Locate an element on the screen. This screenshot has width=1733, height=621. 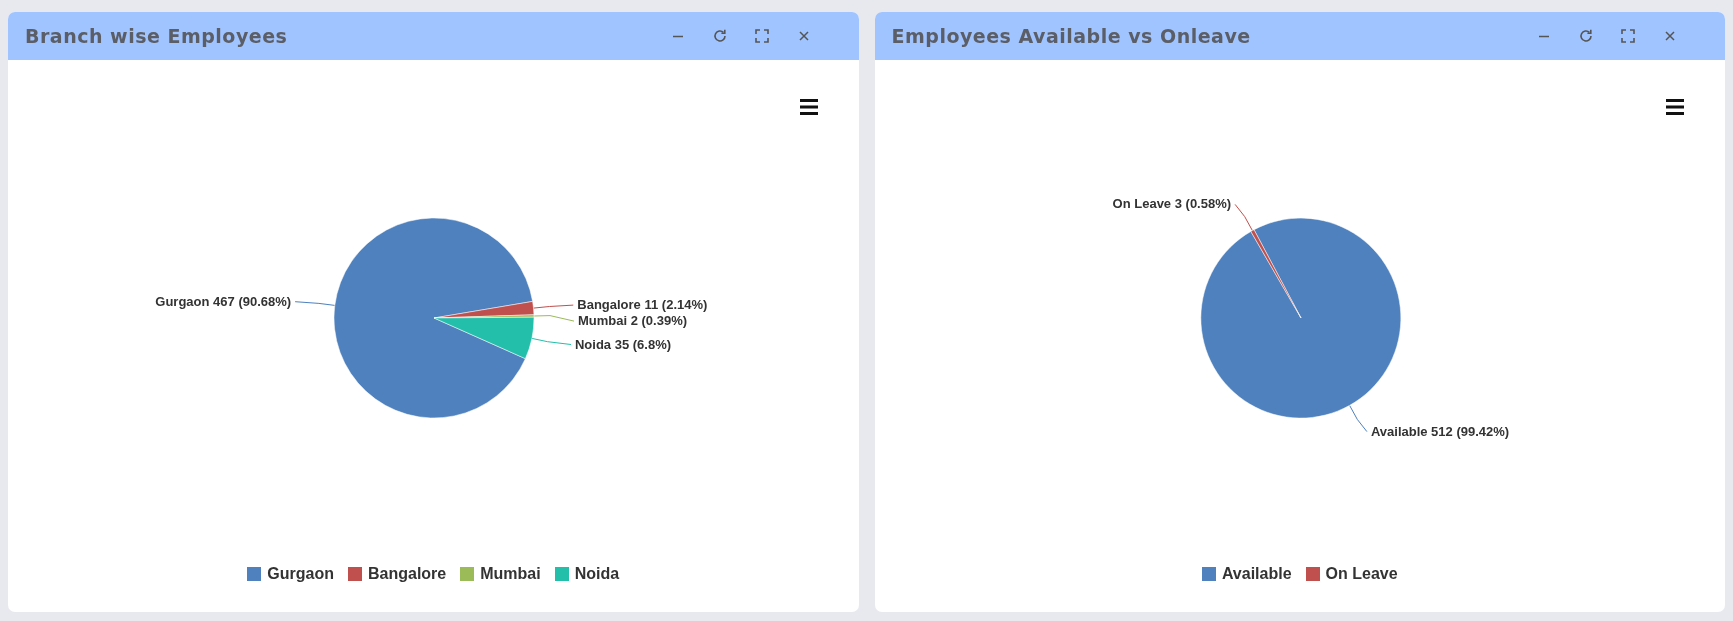
legend-label: On Leave is located at coordinates (1361, 574).